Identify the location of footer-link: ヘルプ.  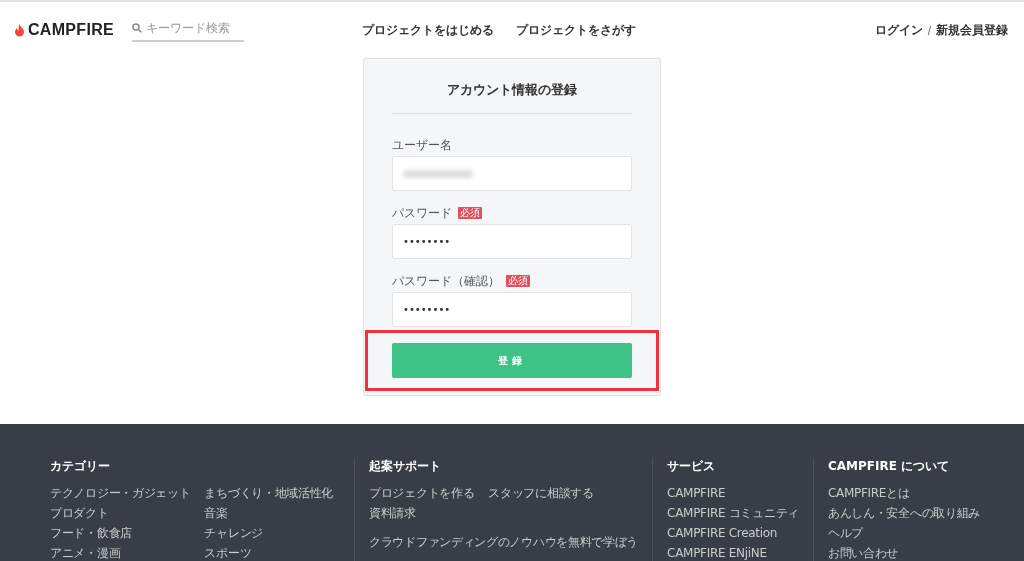
(904, 533).